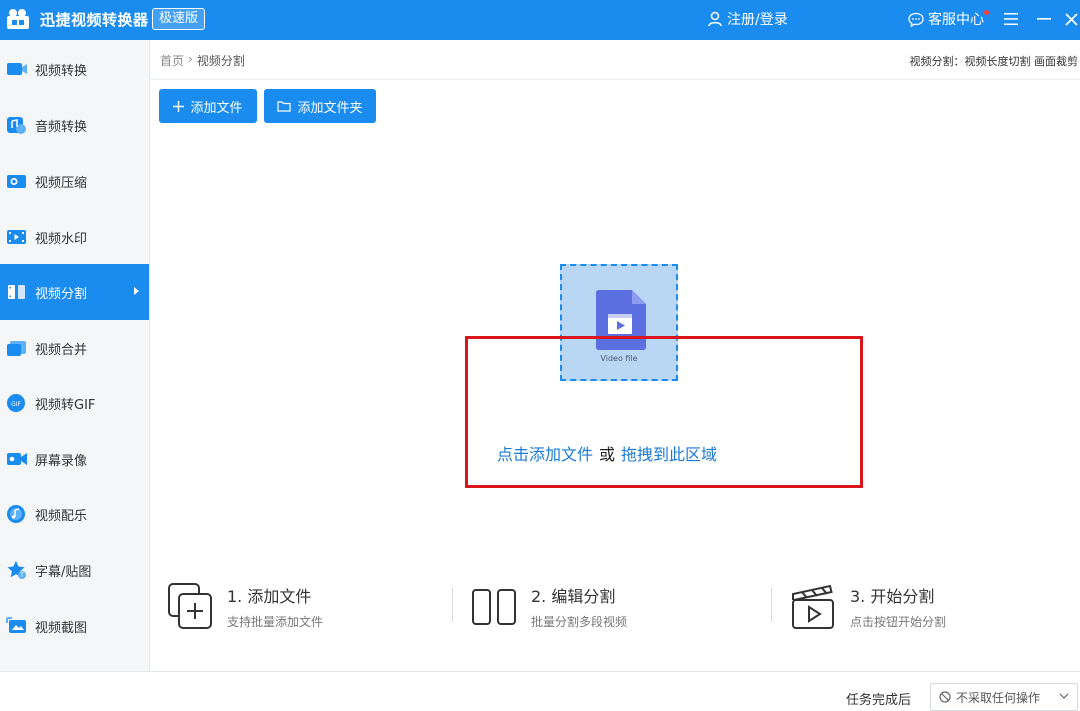  Describe the element at coordinates (898, 622) in the screenshot. I see `step-desc: 点击按钮开始分割` at that location.